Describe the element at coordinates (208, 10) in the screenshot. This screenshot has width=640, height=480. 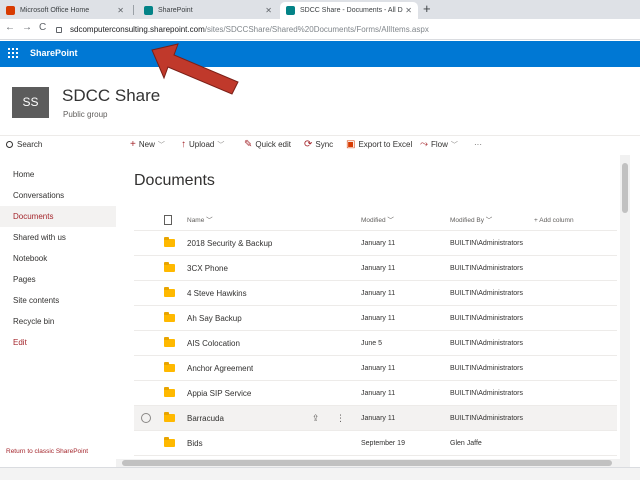
I see `browser-tab-sharepoint: SharePoint ✕` at that location.